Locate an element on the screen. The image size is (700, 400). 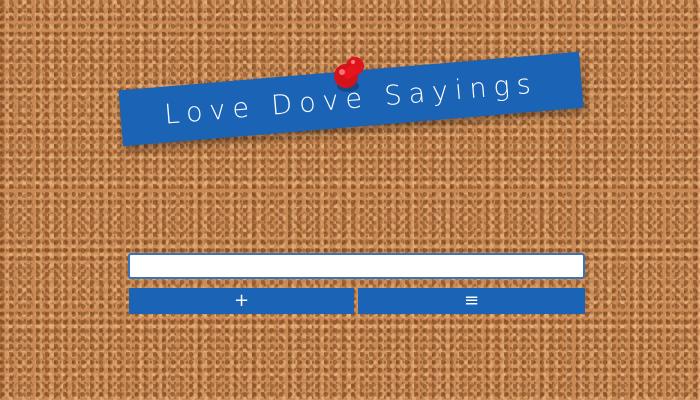
pushpin-icon is located at coordinates (349, 74).